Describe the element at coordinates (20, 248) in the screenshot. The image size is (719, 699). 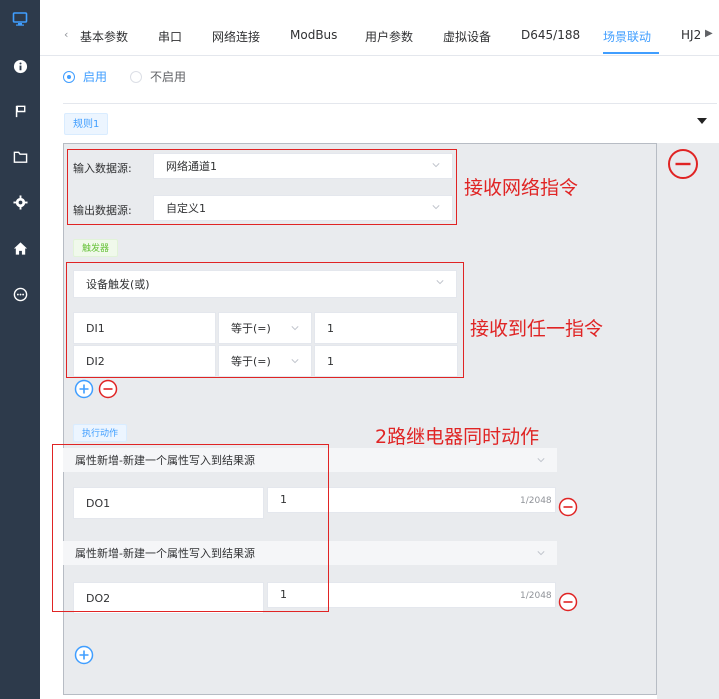
I see `home-icon` at that location.